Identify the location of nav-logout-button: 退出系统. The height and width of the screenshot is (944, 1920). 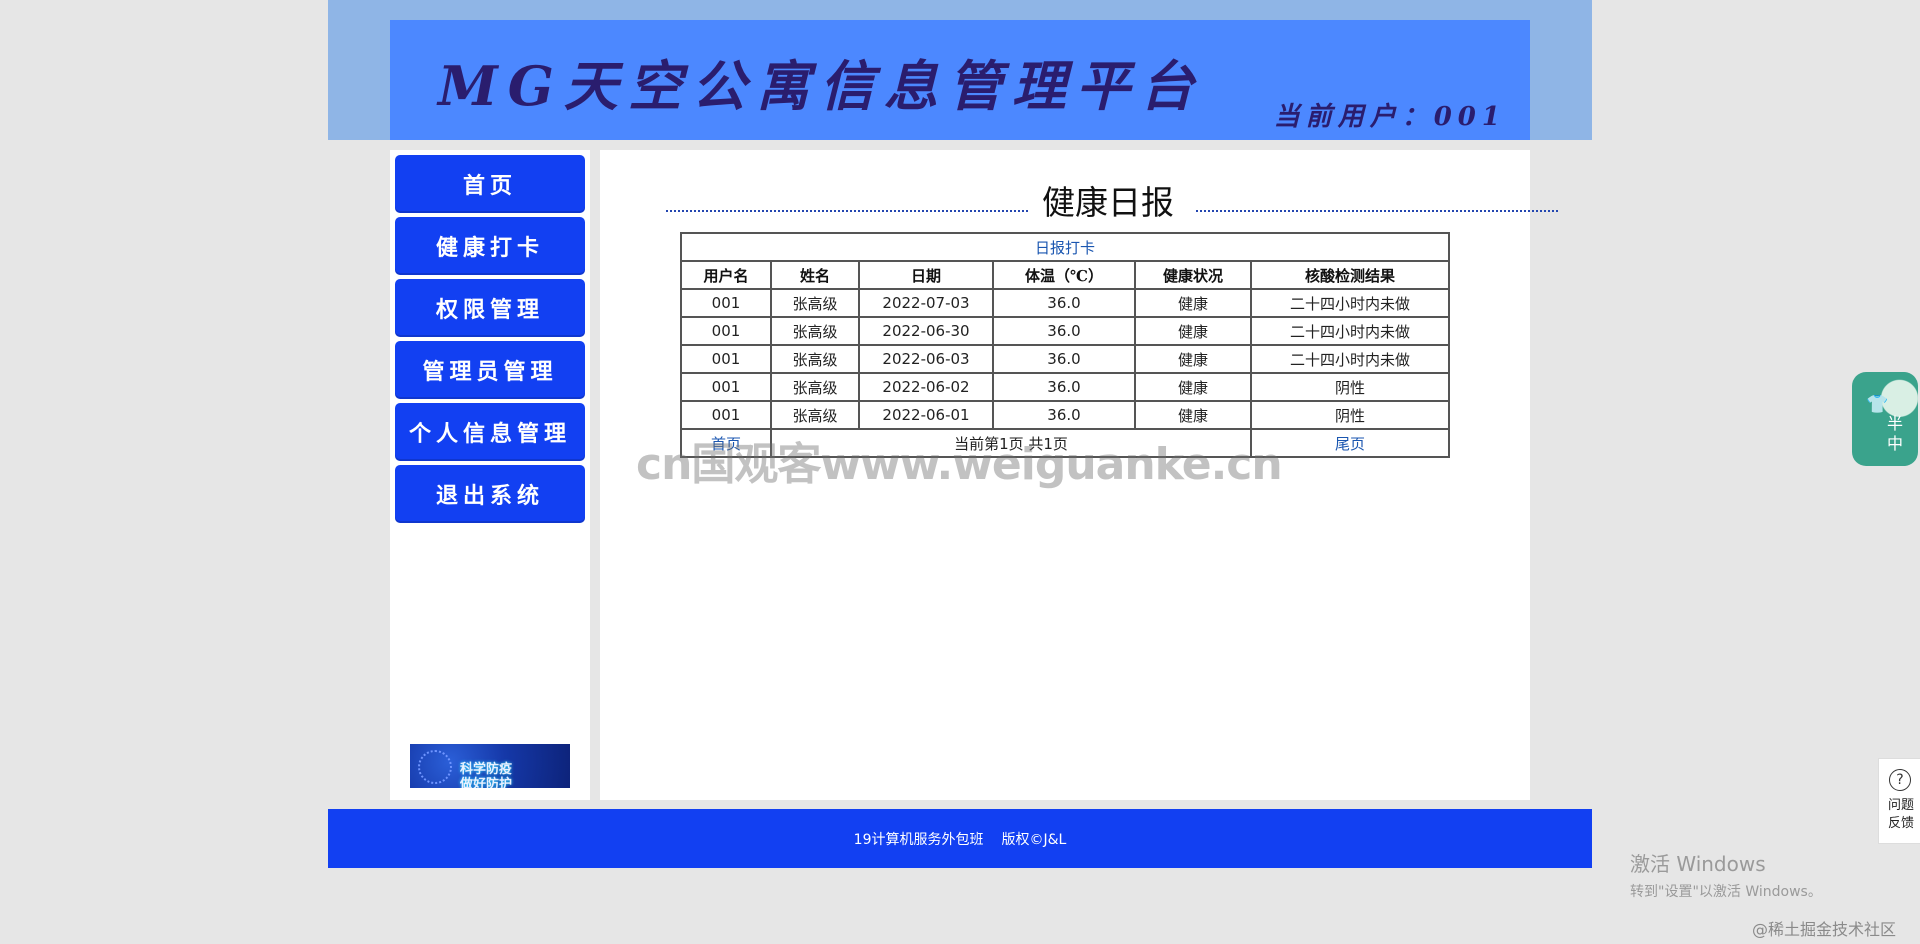
(490, 494).